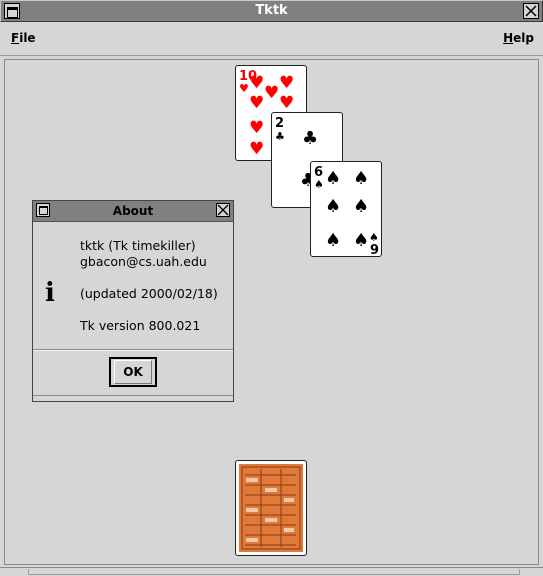  Describe the element at coordinates (271, 39) in the screenshot. I see `menubar: File Help` at that location.